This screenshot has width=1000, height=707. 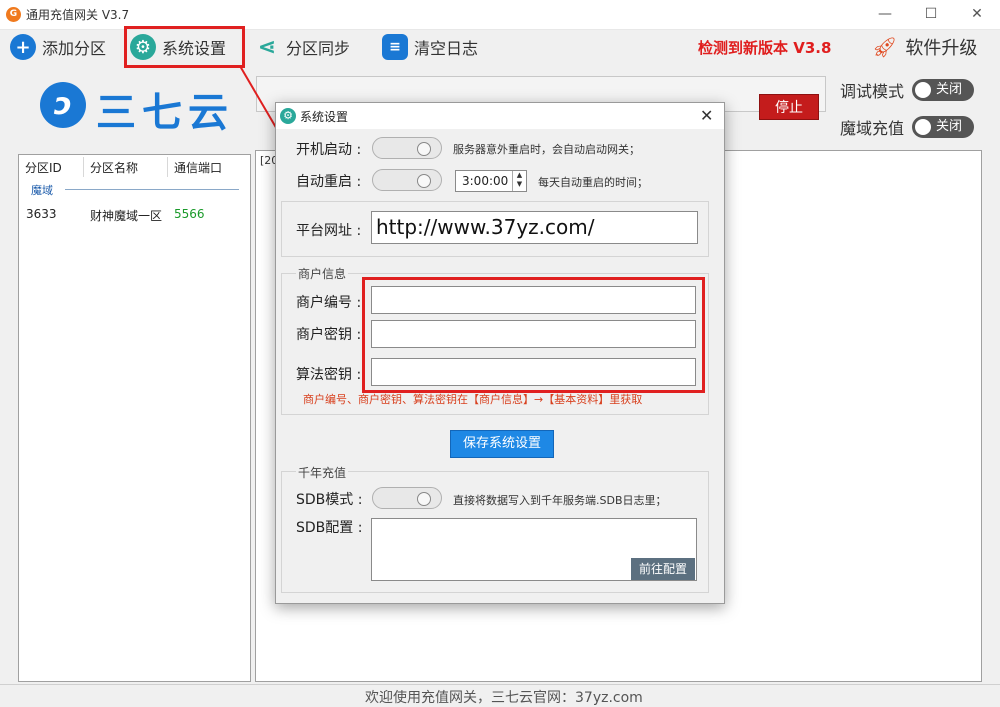 What do you see at coordinates (593, 182) in the screenshot?
I see `auto-restart-hint: 每天自动重启的时间；` at bounding box center [593, 182].